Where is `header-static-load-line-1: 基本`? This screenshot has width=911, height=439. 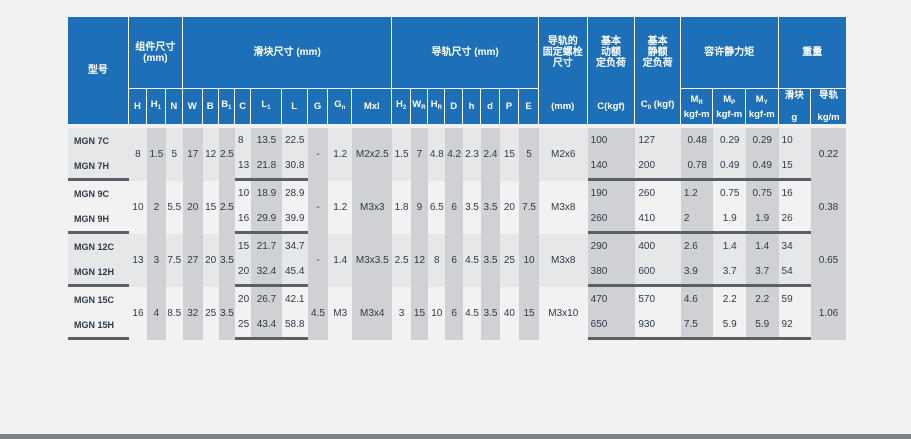
header-static-load-line-1: 基本 is located at coordinates (657, 41).